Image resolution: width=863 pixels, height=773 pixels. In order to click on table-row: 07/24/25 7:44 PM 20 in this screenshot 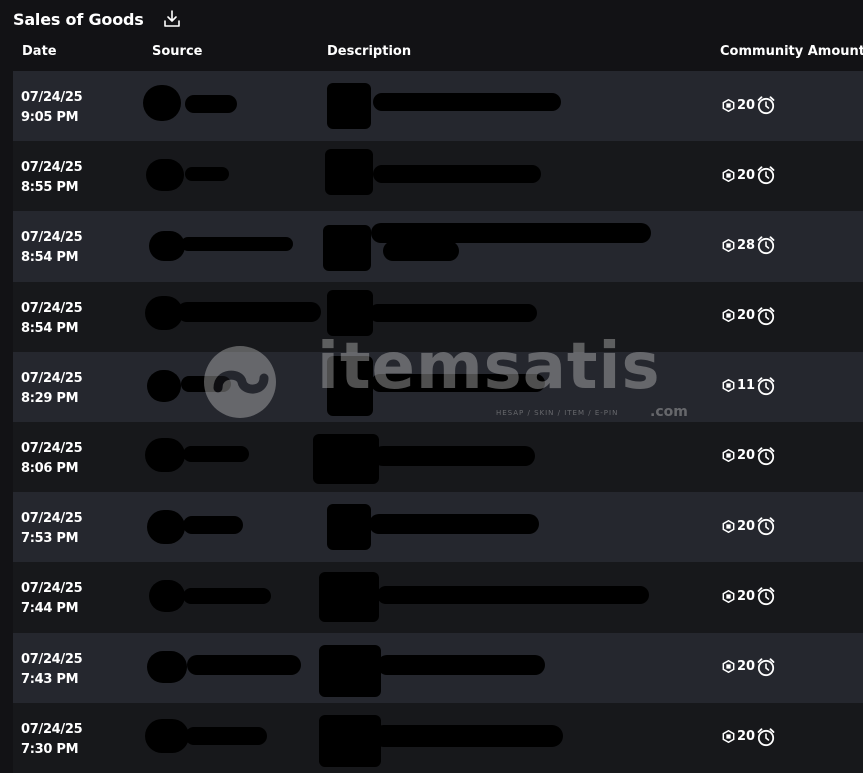, I will do `click(438, 597)`.